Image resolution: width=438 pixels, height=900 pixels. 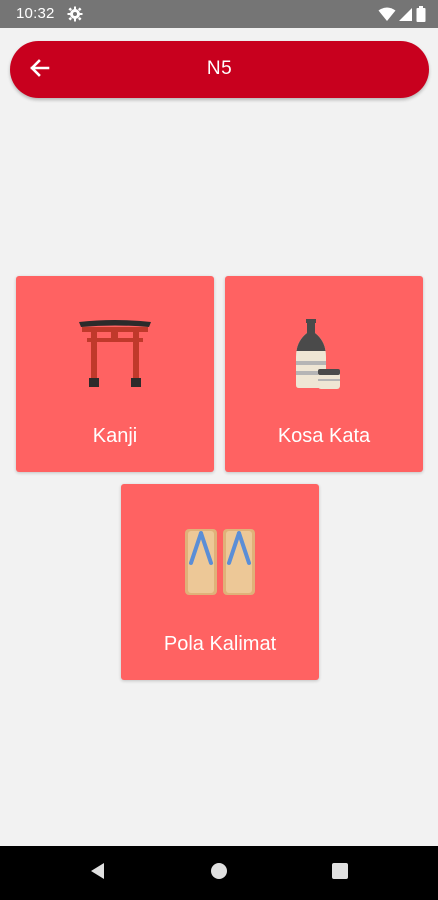 What do you see at coordinates (35, 13) in the screenshot?
I see `status-time: 10:32` at bounding box center [35, 13].